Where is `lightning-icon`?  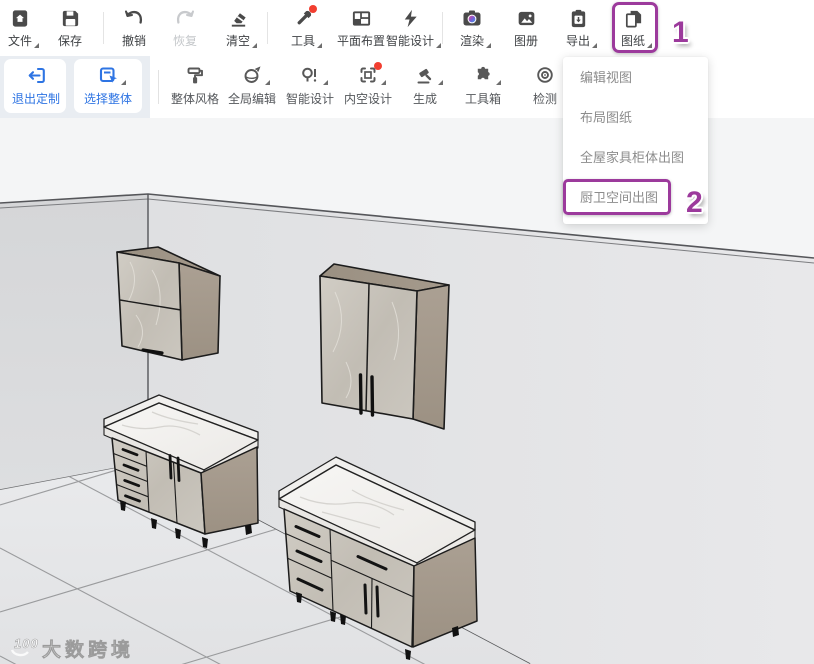 lightning-icon is located at coordinates (410, 18).